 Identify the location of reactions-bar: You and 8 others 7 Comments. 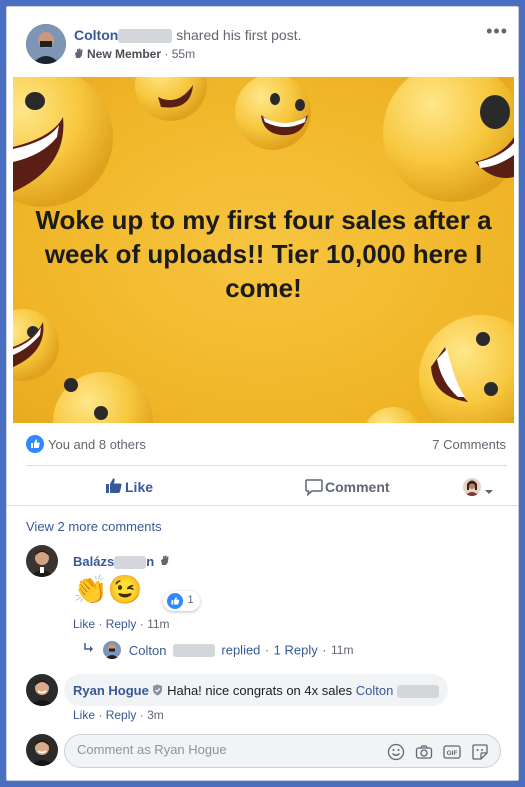
(262, 444).